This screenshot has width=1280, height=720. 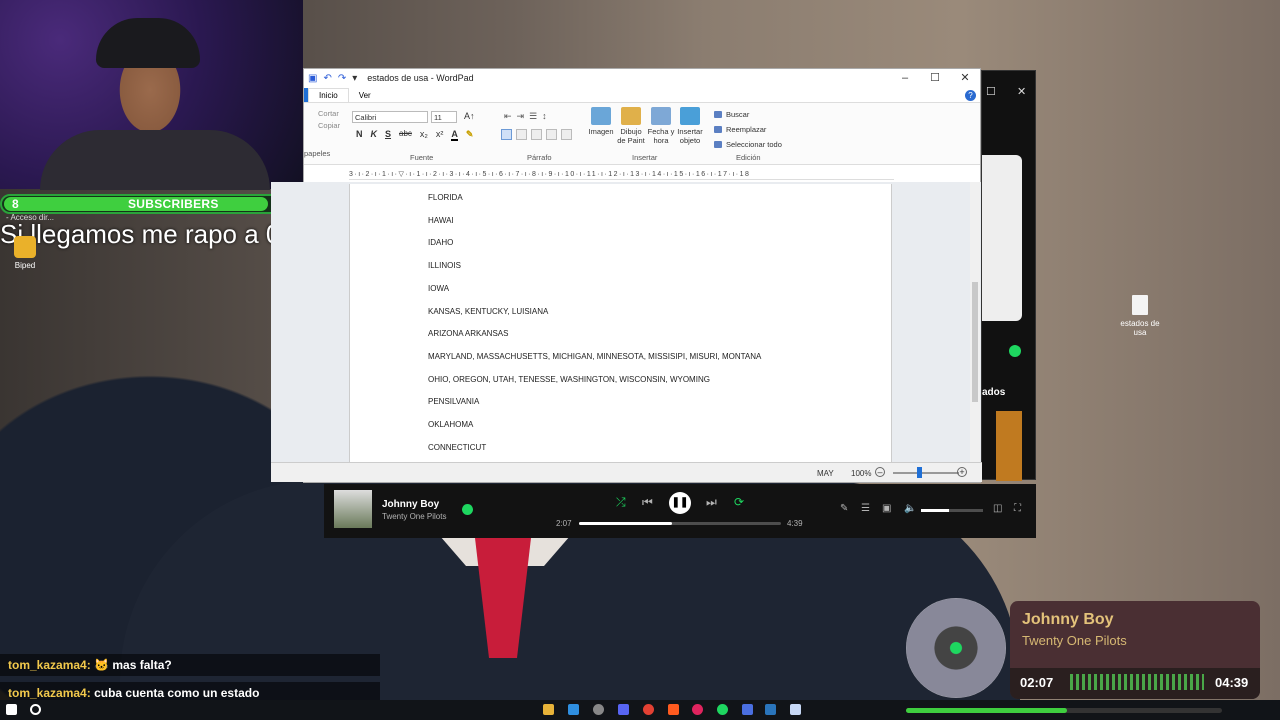 What do you see at coordinates (324, 114) in the screenshot?
I see `cut-button: Cortar` at bounding box center [324, 114].